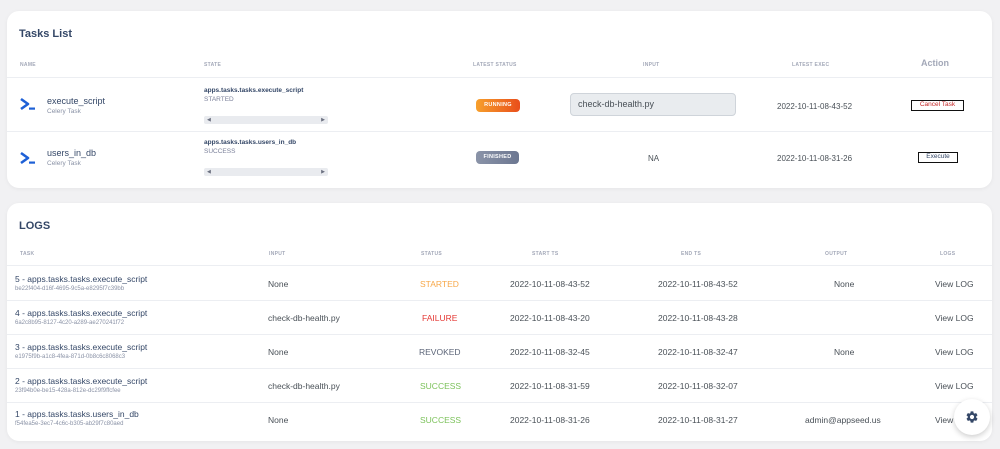 This screenshot has height=449, width=1000. What do you see at coordinates (440, 318) in the screenshot?
I see `log-status: FAILURE` at bounding box center [440, 318].